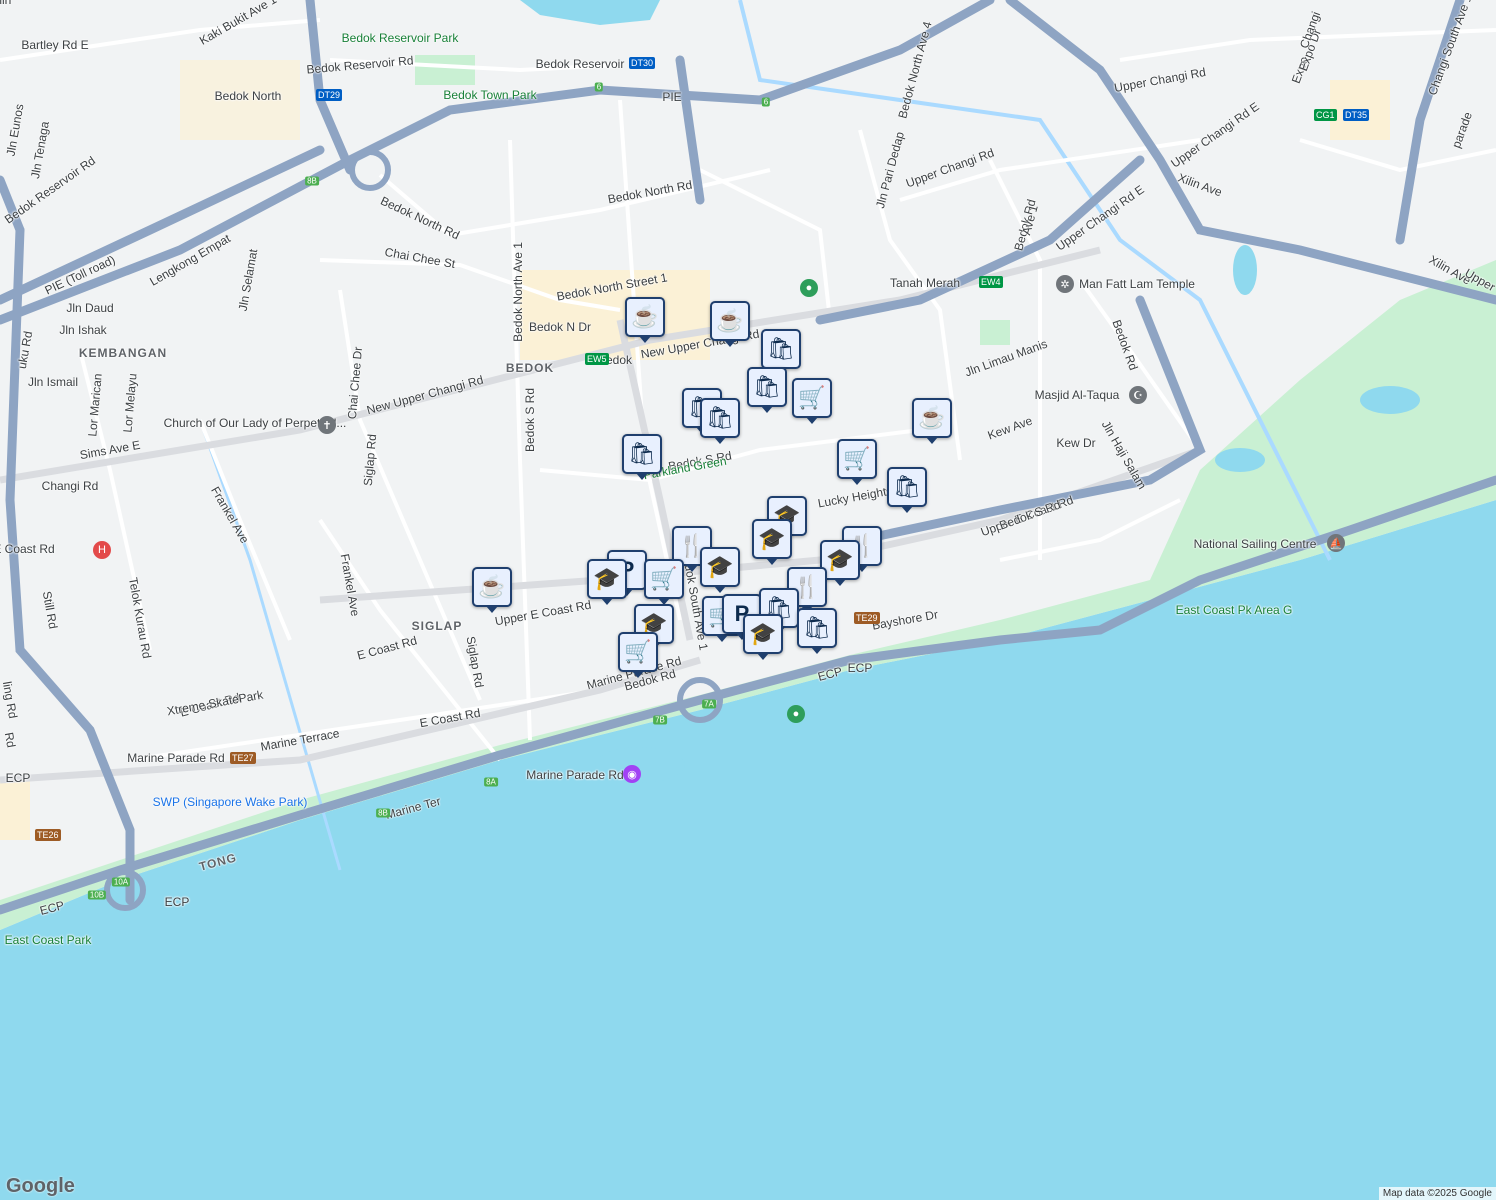  What do you see at coordinates (580, 64) in the screenshot?
I see `map-label: Bedok Reservoir` at bounding box center [580, 64].